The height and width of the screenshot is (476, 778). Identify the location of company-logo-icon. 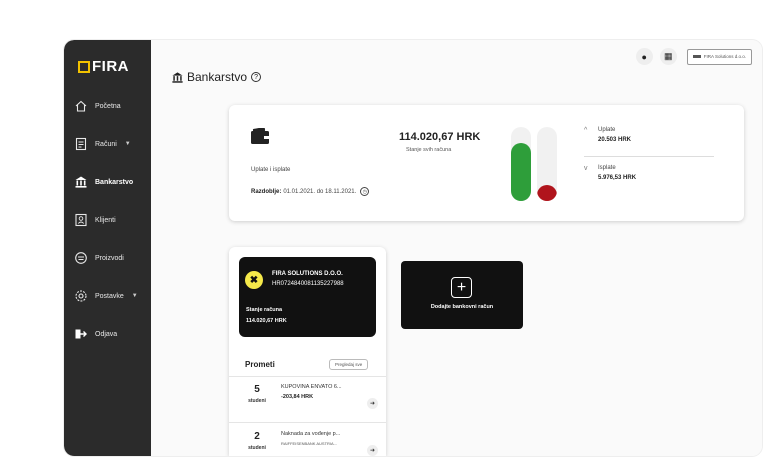
(696, 56).